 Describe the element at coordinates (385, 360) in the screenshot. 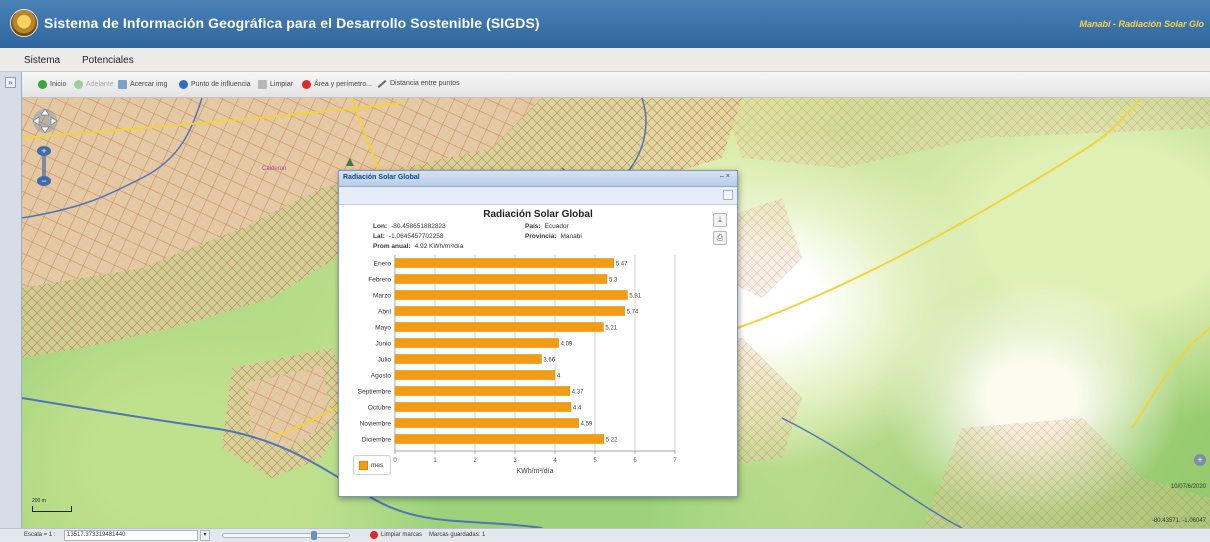

I see `category-label: Julio` at that location.